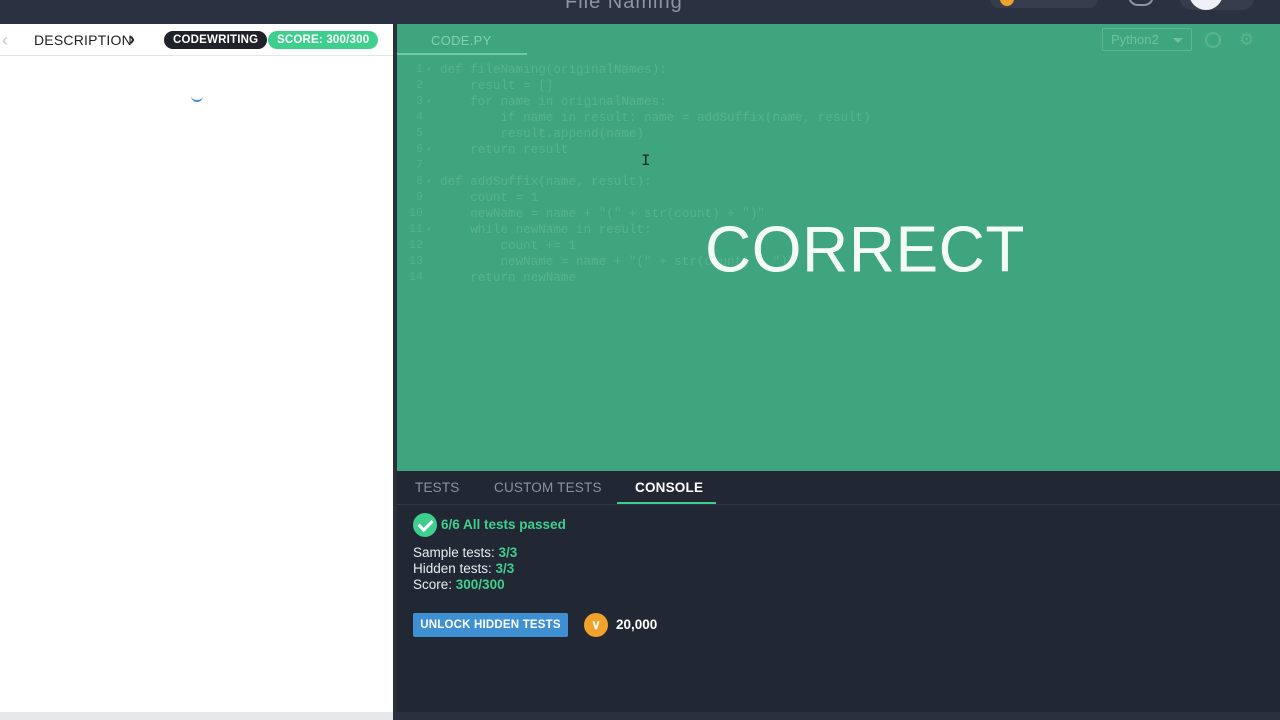 This screenshot has height=720, width=1280. What do you see at coordinates (1141, 3) in the screenshot?
I see `notification-icon` at bounding box center [1141, 3].